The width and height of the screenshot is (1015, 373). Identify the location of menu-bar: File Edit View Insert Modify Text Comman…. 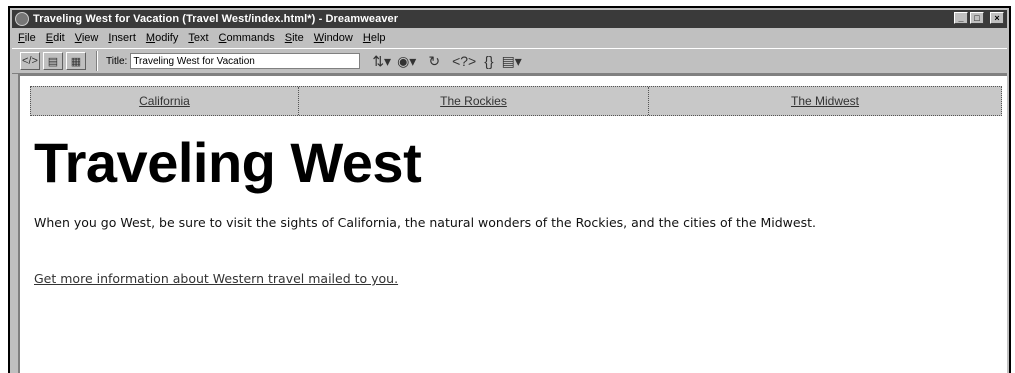
(509, 38).